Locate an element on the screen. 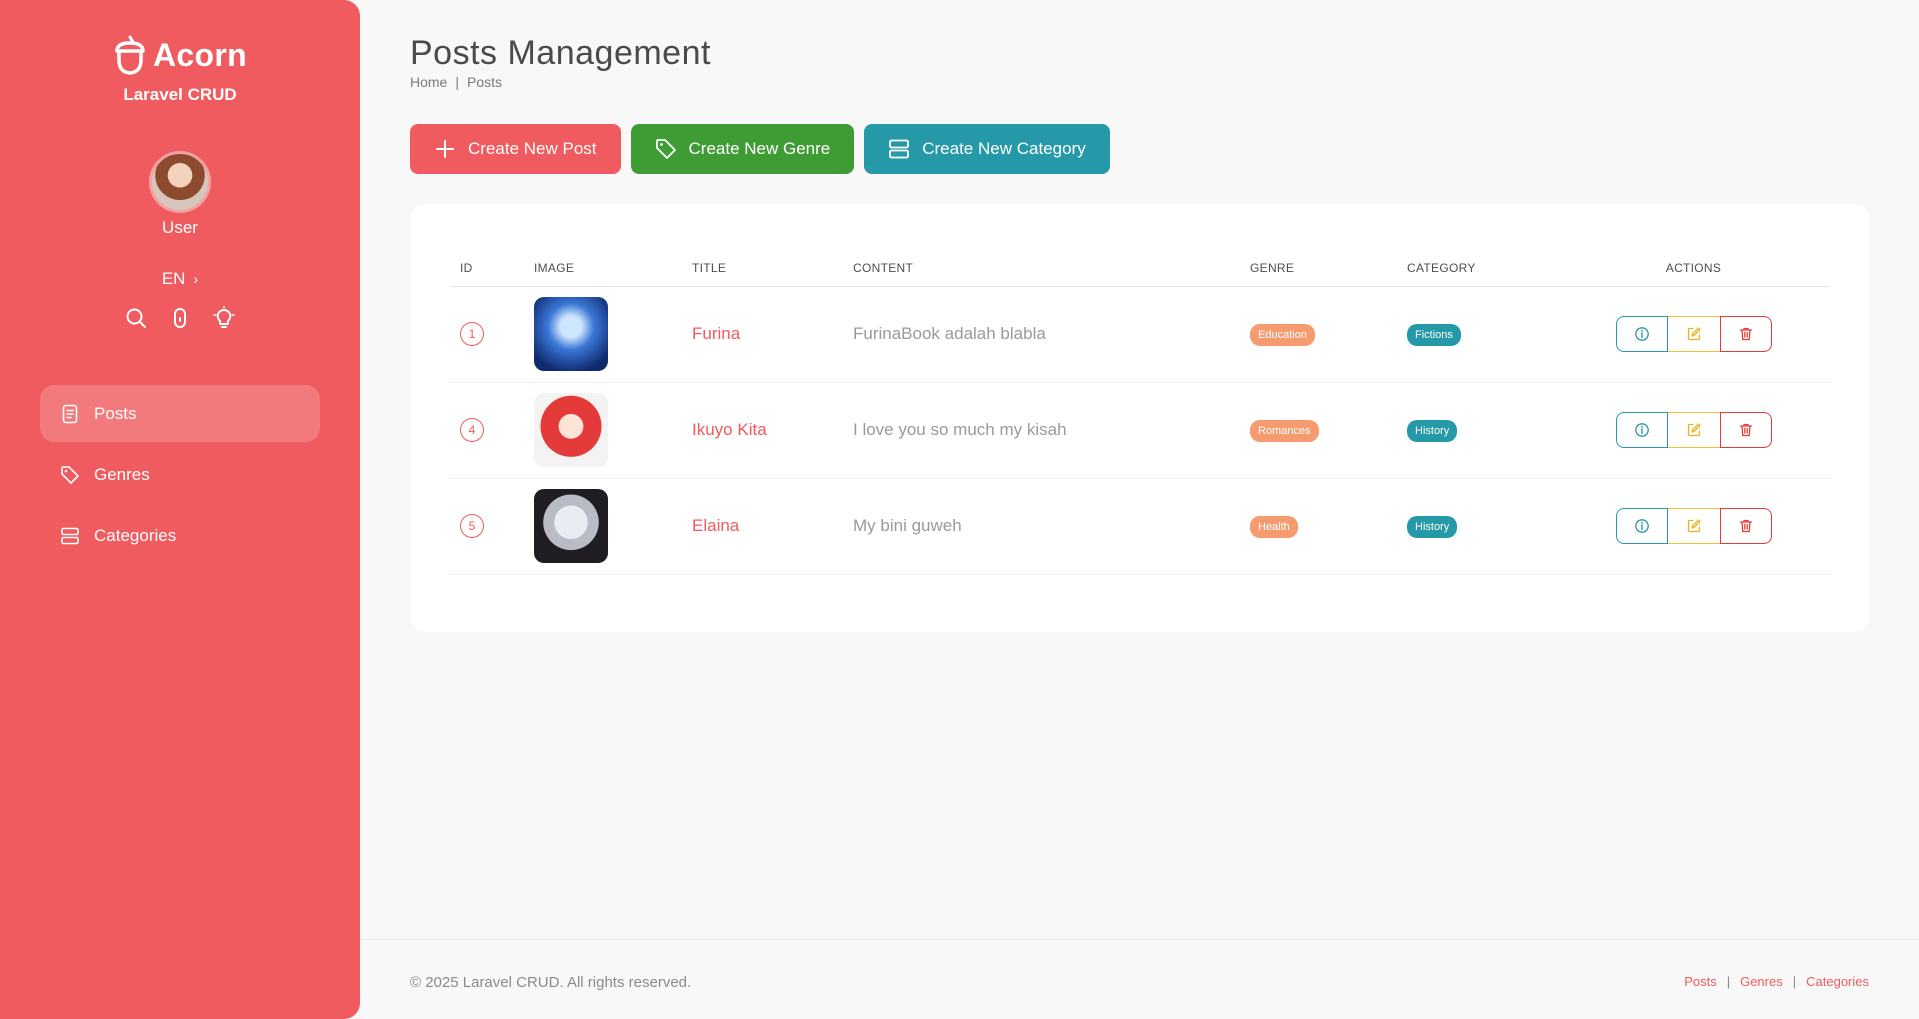  lightbulb-icon is located at coordinates (224, 317).